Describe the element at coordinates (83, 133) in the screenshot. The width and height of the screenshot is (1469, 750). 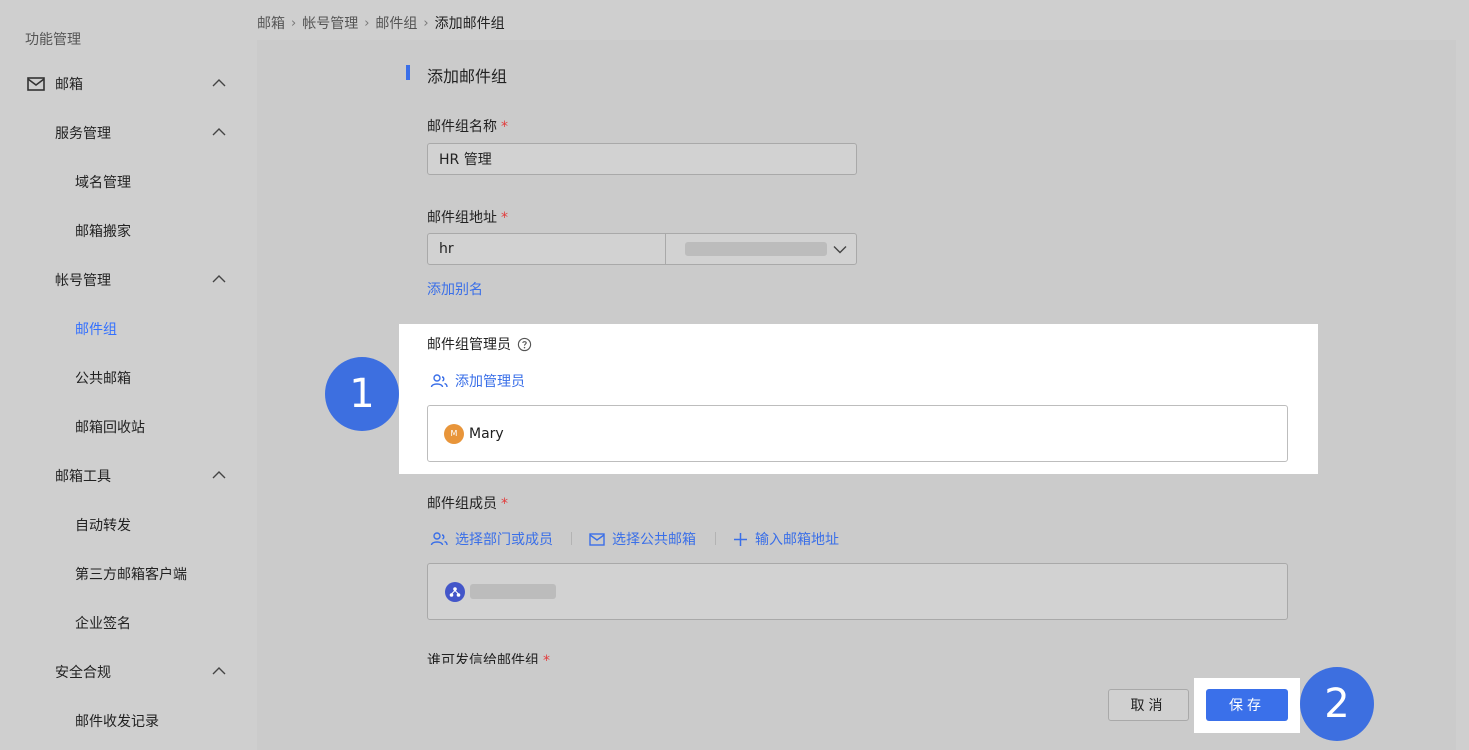
I see `sidebar-item-service-mgmt: 服务管理` at that location.